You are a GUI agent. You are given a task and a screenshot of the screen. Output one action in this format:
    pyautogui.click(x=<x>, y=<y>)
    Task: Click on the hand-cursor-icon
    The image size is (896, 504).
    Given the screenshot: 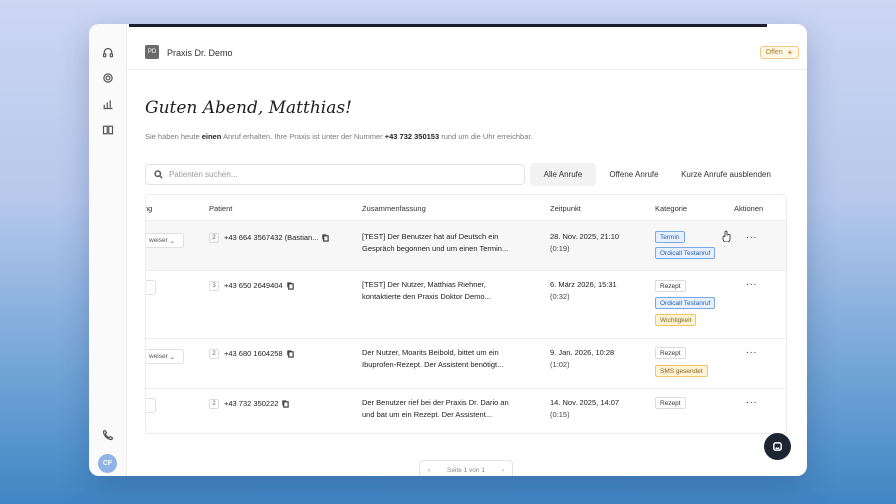 What is the action you would take?
    pyautogui.click(x=726, y=236)
    